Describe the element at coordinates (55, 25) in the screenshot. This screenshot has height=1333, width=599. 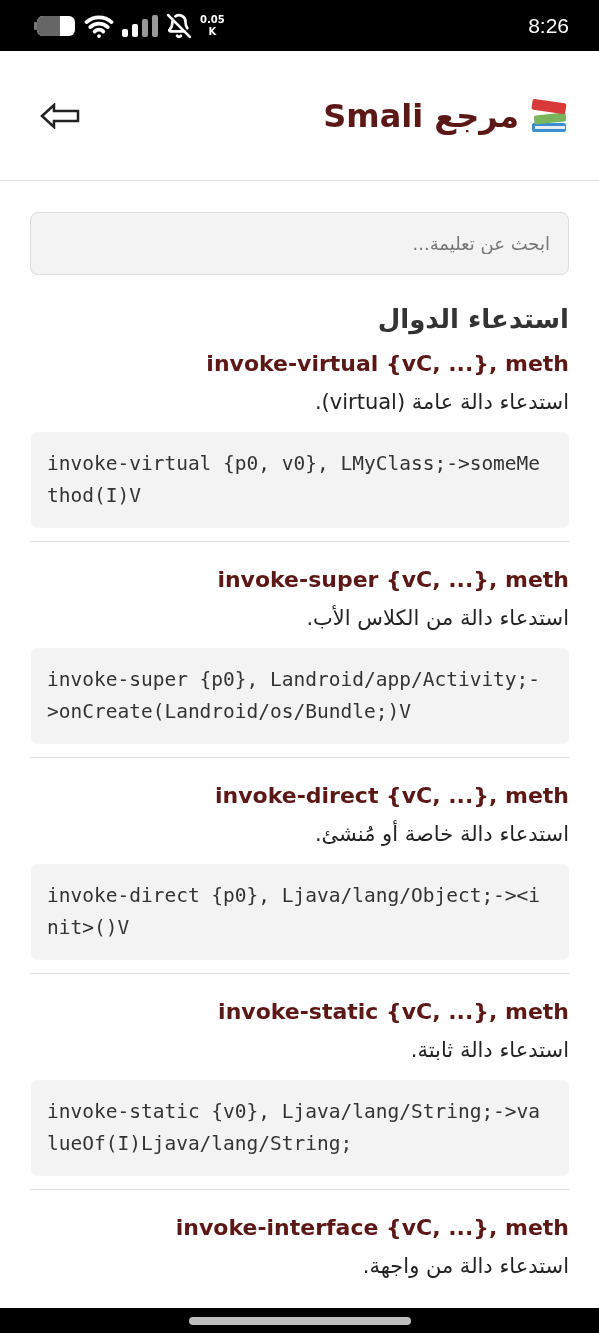
I see `battery-icon` at that location.